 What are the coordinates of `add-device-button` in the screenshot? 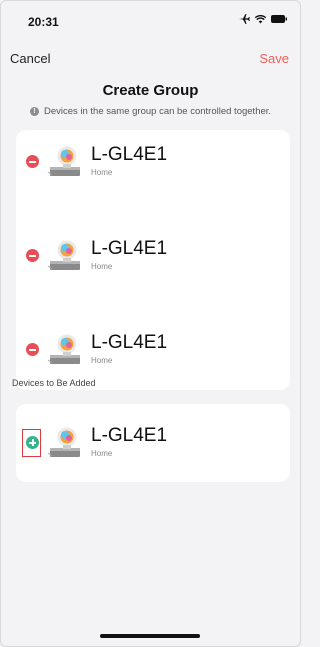 It's located at (32, 442).